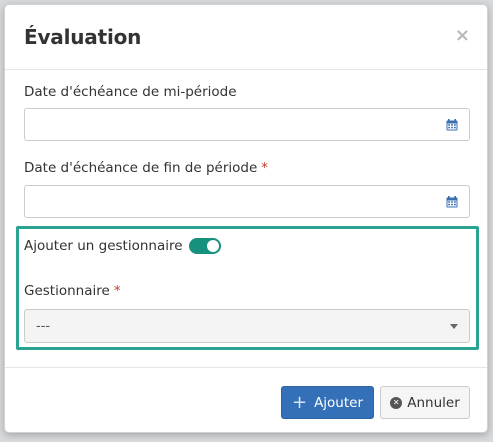  Describe the element at coordinates (67, 291) in the screenshot. I see `manager-label-text: Gestionnaire` at that location.